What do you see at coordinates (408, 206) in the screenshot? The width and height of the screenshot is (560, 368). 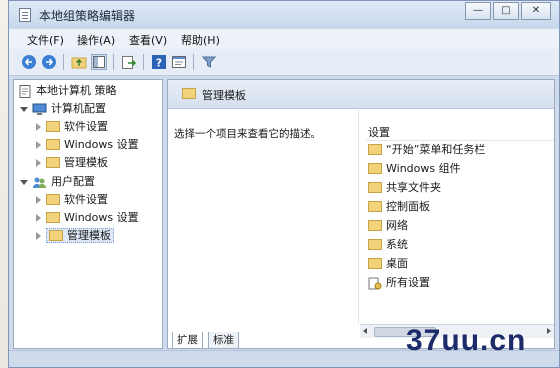 I see `list-item-label: 控制面板` at bounding box center [408, 206].